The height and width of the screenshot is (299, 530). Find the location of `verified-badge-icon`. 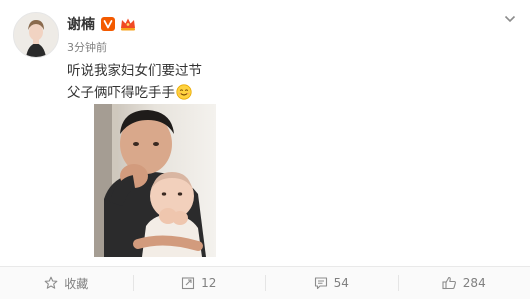

verified-badge-icon is located at coordinates (108, 24).